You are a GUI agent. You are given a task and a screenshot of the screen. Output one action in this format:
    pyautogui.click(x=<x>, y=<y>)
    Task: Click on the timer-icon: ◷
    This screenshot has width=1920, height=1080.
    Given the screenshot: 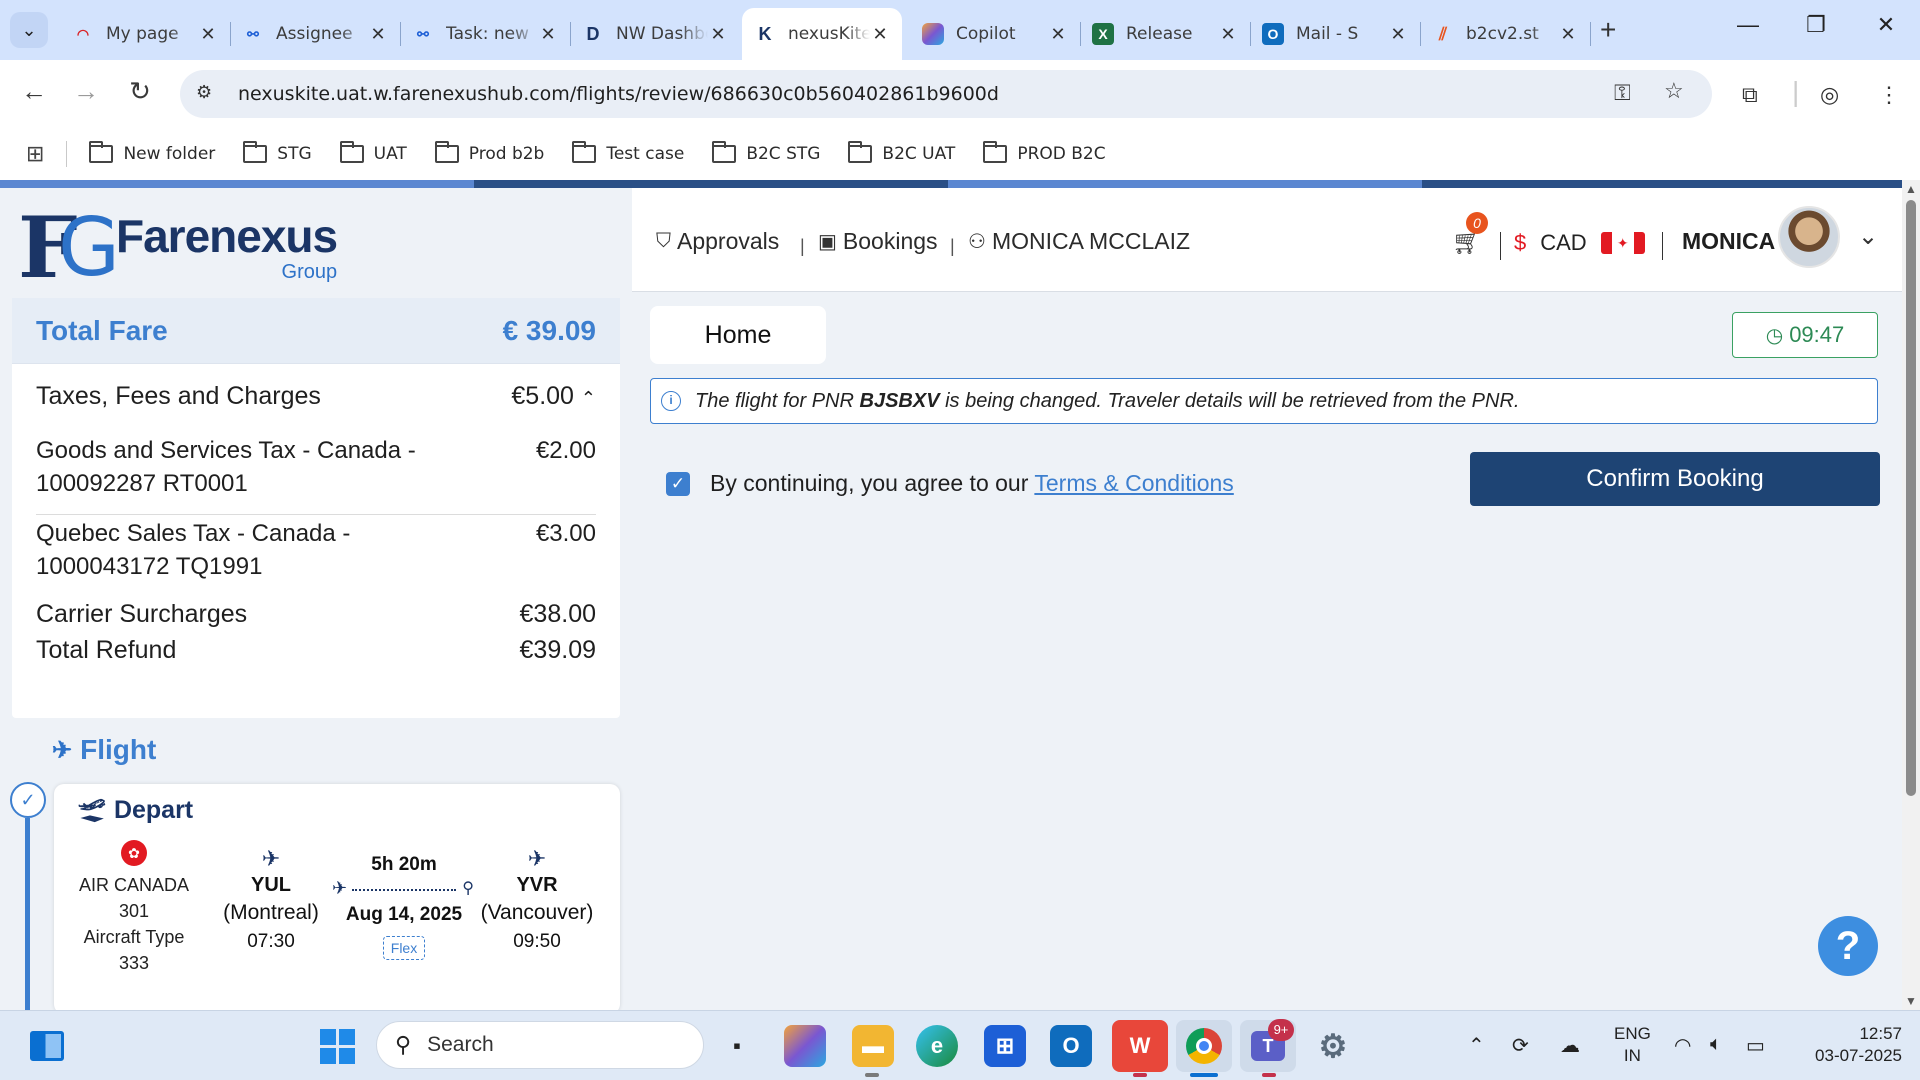 What is the action you would take?
    pyautogui.click(x=1774, y=335)
    